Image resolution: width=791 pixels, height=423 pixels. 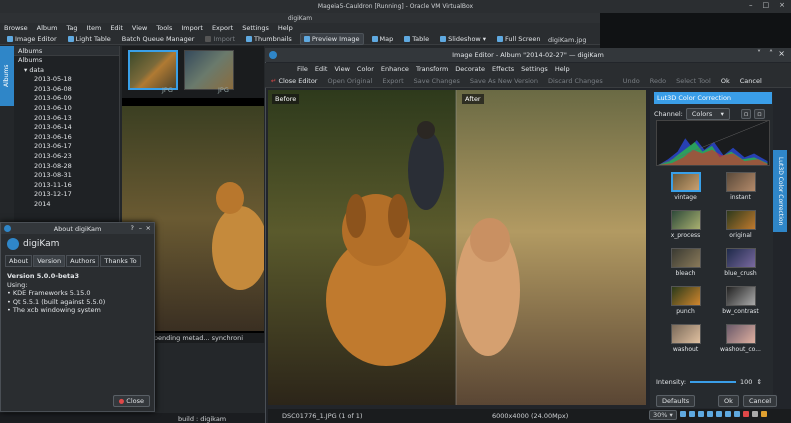 I want to click on tab-about: About, so click(x=19, y=261).